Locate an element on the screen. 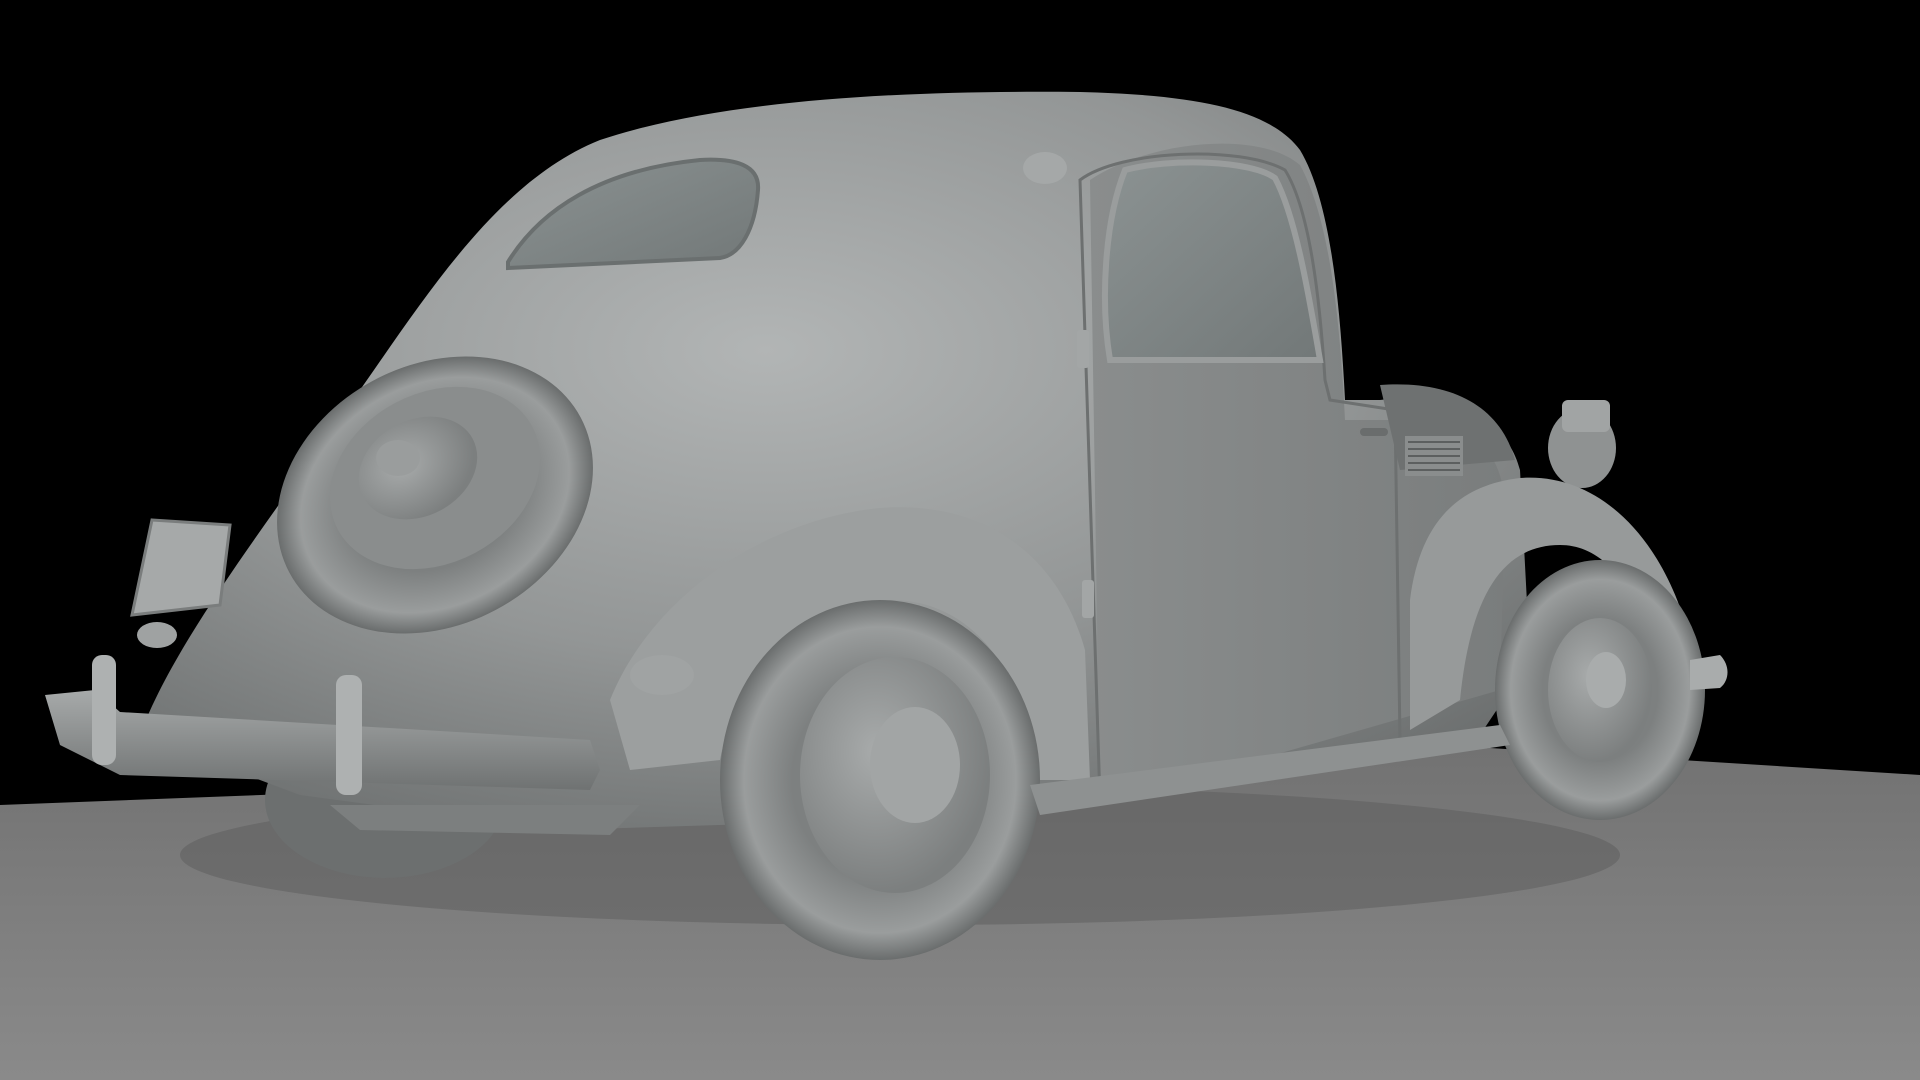 The height and width of the screenshot is (1080, 1920). front-bumper is located at coordinates (1709, 672).